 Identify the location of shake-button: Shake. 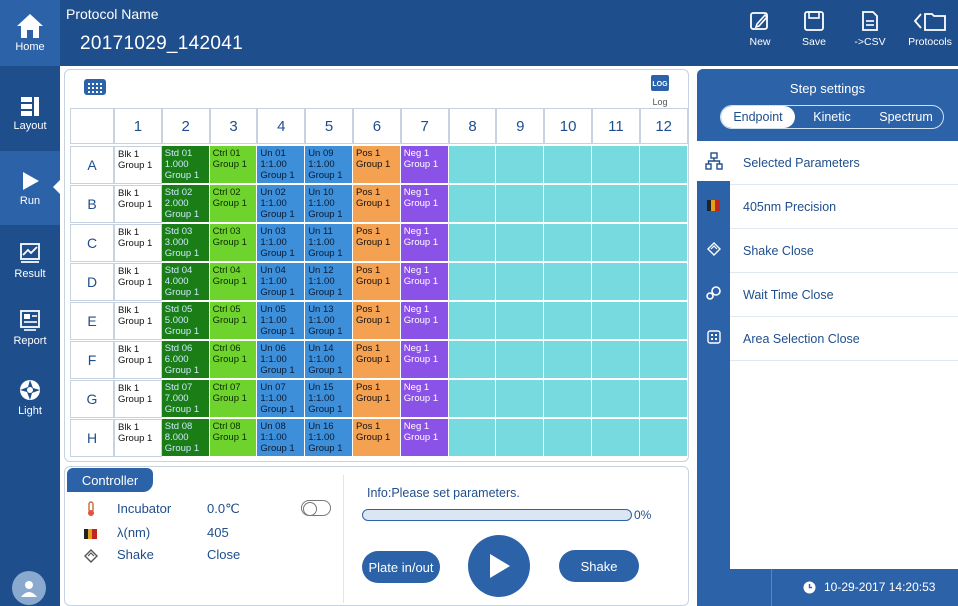
(599, 566).